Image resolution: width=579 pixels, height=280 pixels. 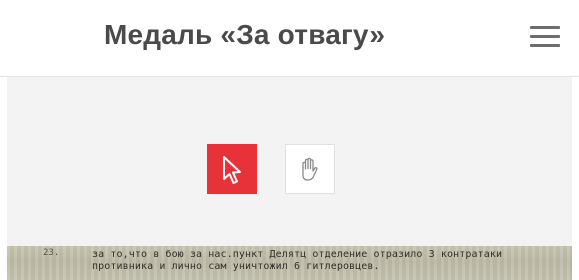 I want to click on document-item-number: 23., so click(x=51, y=253).